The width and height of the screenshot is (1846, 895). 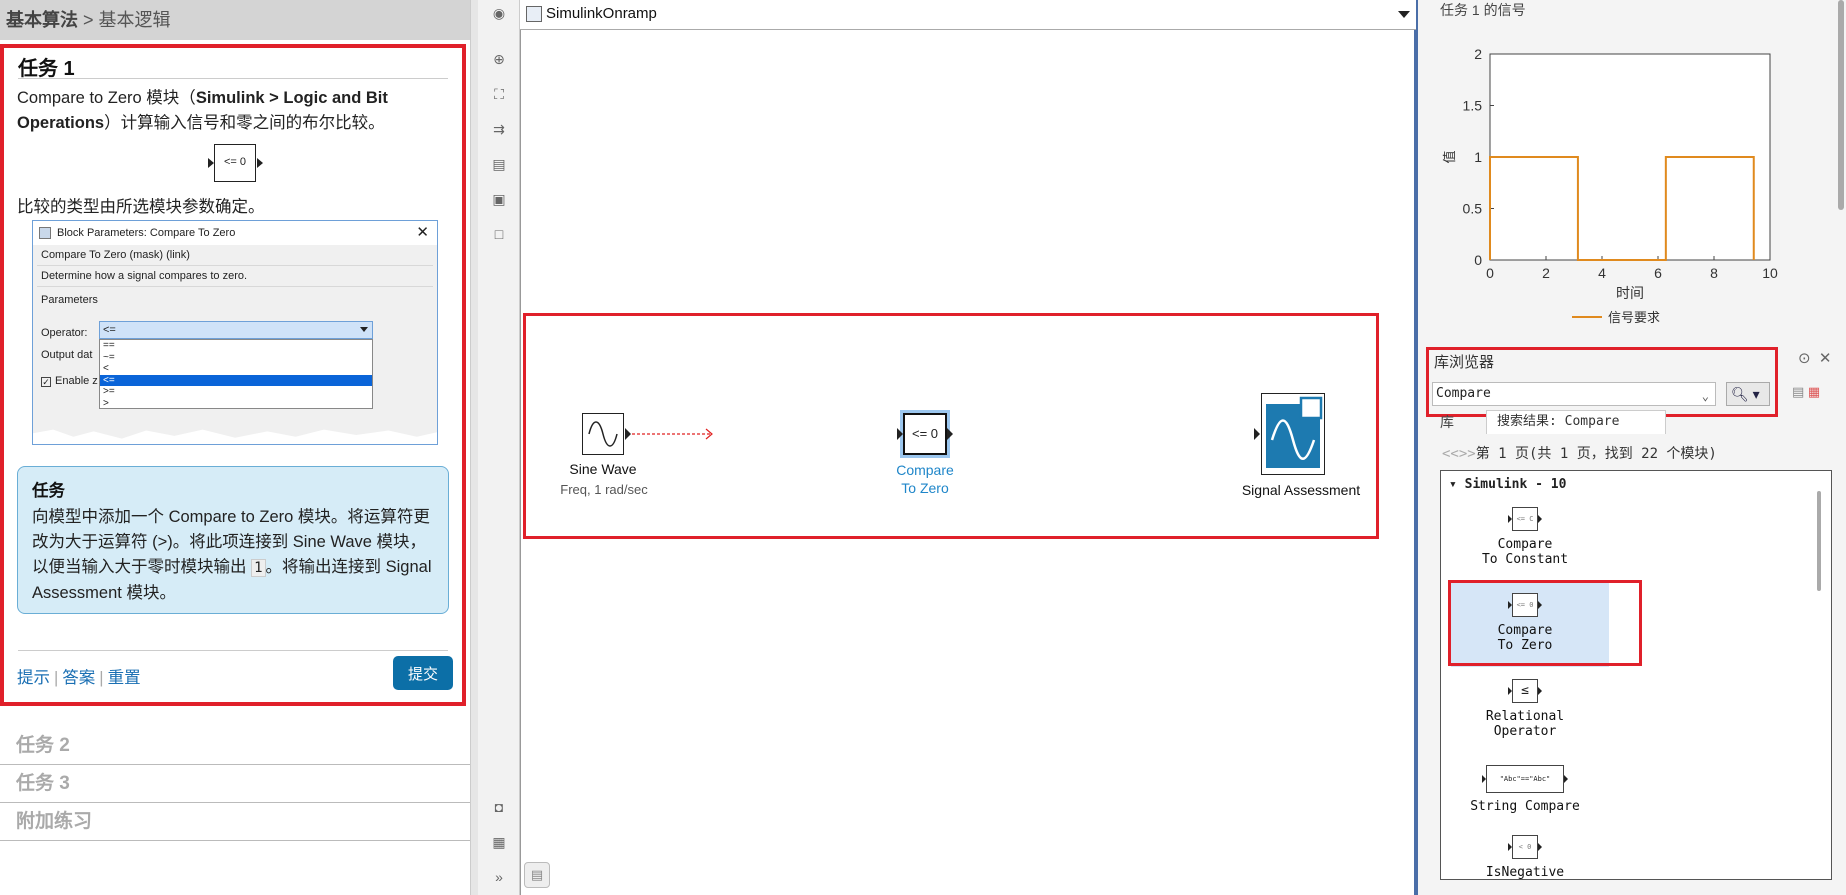 What do you see at coordinates (1815, 358) in the screenshot?
I see `library-browser-controls: ⊙ ✕` at bounding box center [1815, 358].